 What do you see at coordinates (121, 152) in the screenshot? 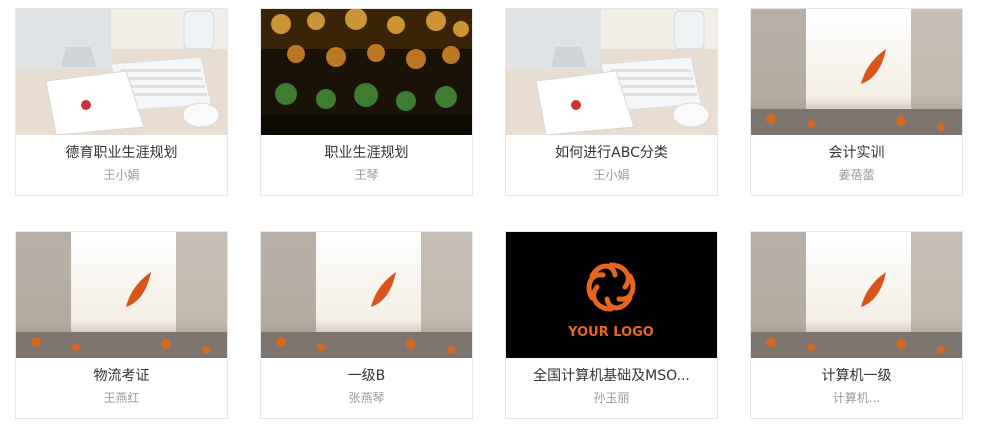
I see `course-title: 德育职业生涯规划` at bounding box center [121, 152].